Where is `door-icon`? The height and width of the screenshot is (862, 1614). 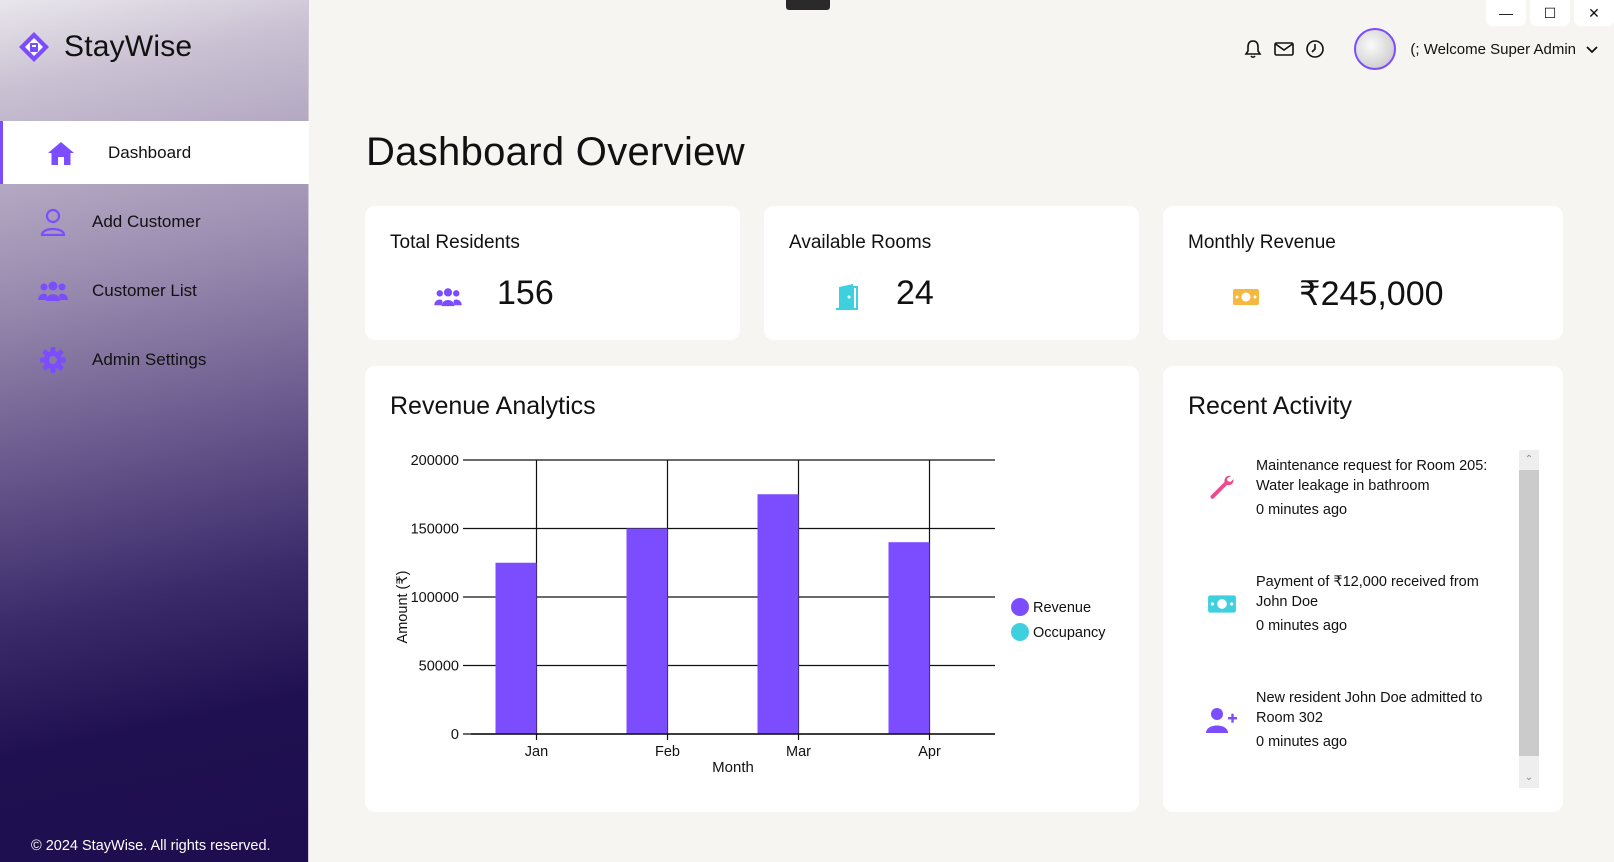
door-icon is located at coordinates (847, 297).